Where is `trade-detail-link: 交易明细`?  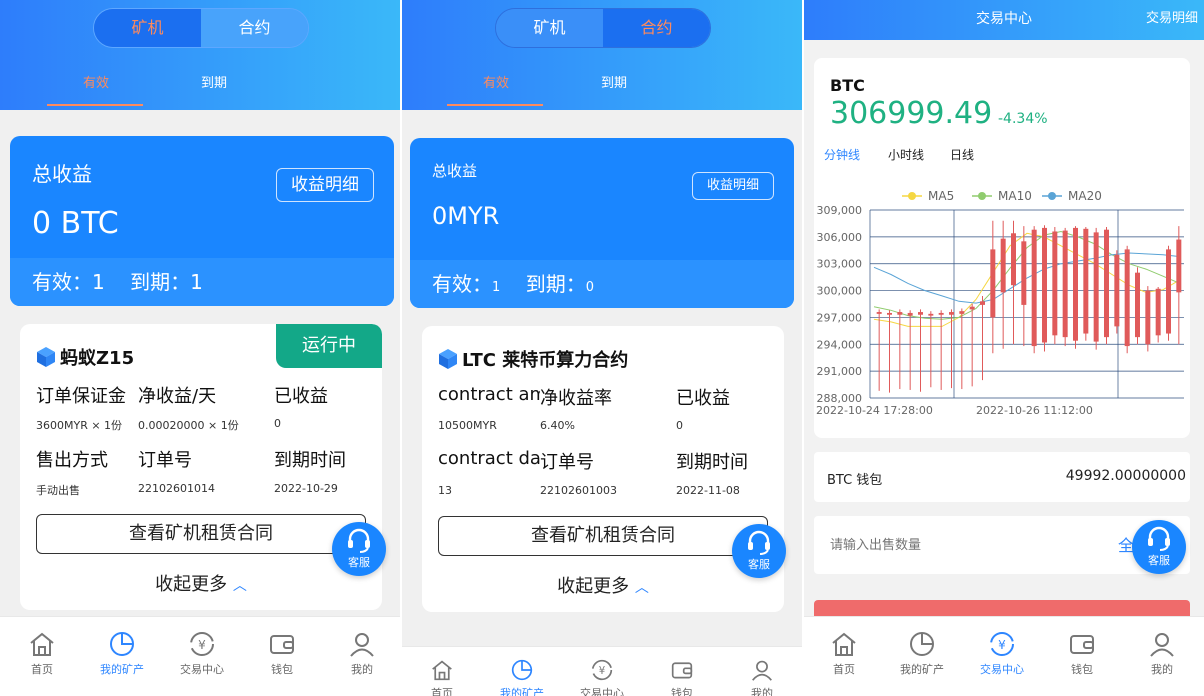
trade-detail-link: 交易明细 is located at coordinates (1172, 19).